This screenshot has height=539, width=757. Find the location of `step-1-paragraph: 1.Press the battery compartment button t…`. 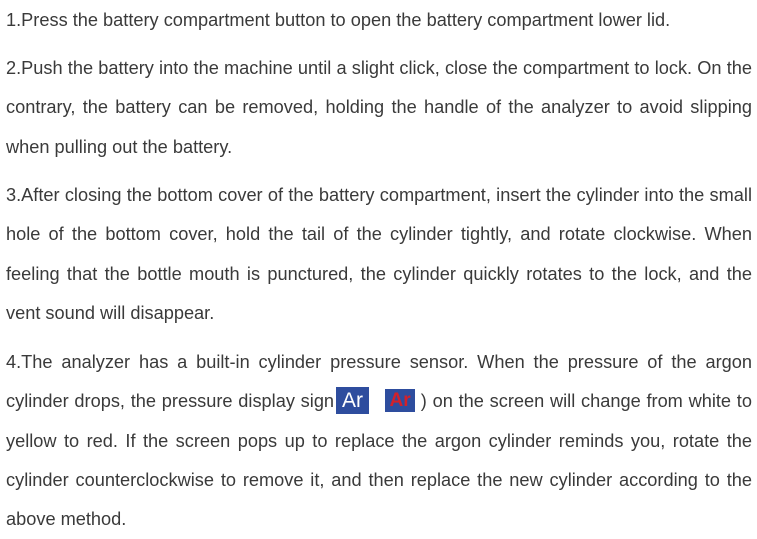

step-1-paragraph: 1.Press the battery compartment button t… is located at coordinates (338, 20).